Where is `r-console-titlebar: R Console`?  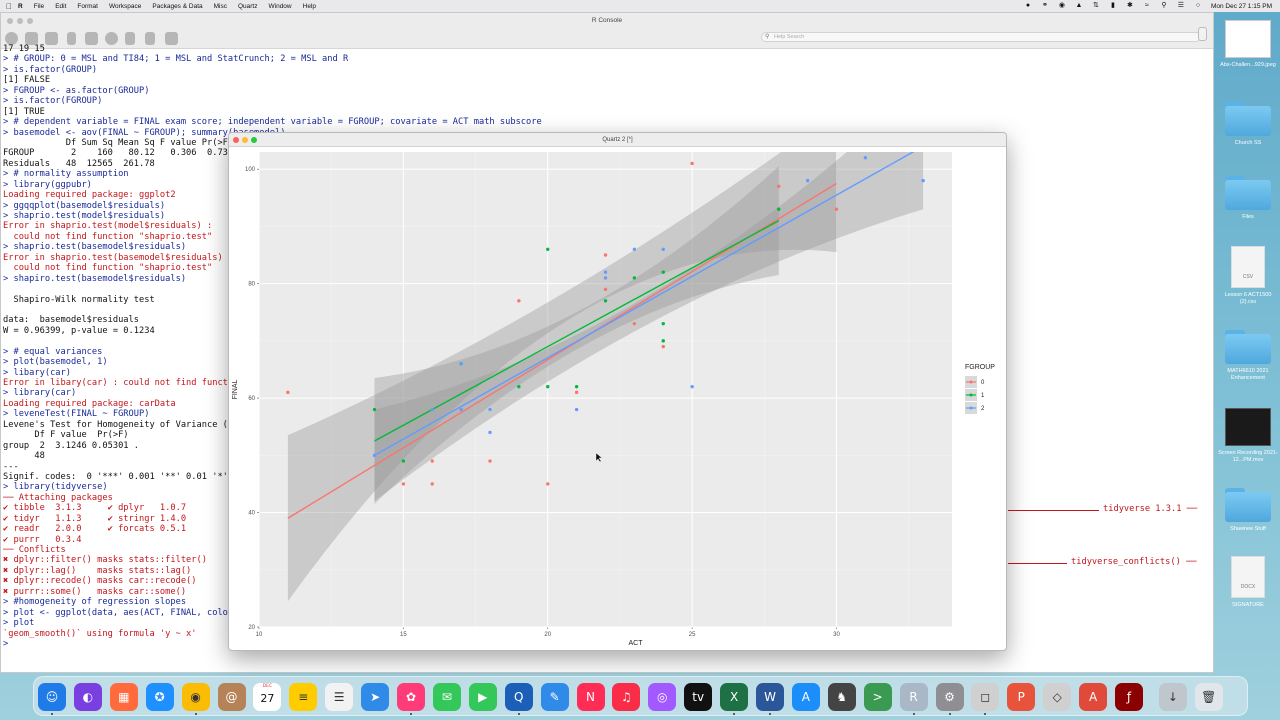
r-console-titlebar: R Console is located at coordinates (607, 21).